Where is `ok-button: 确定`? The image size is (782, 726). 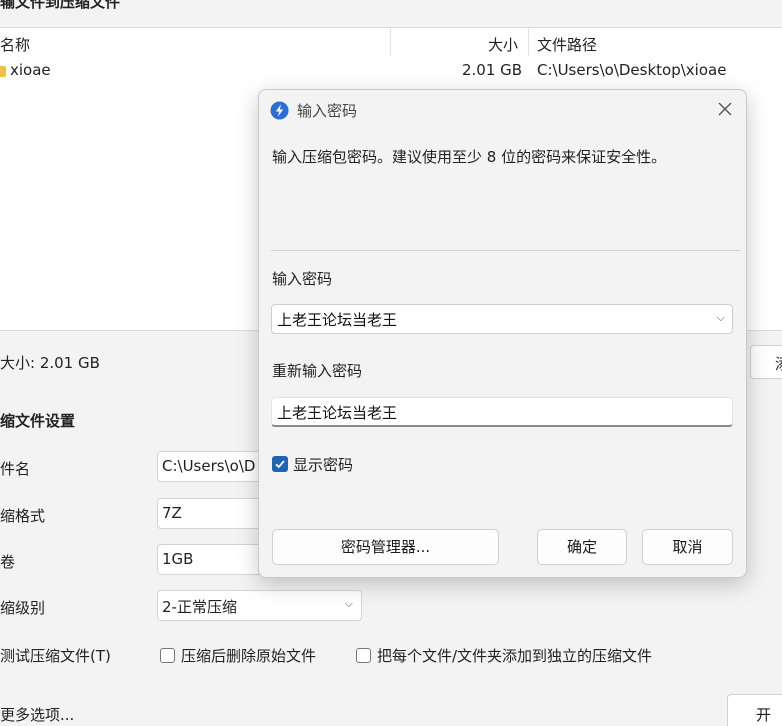 ok-button: 确定 is located at coordinates (582, 547).